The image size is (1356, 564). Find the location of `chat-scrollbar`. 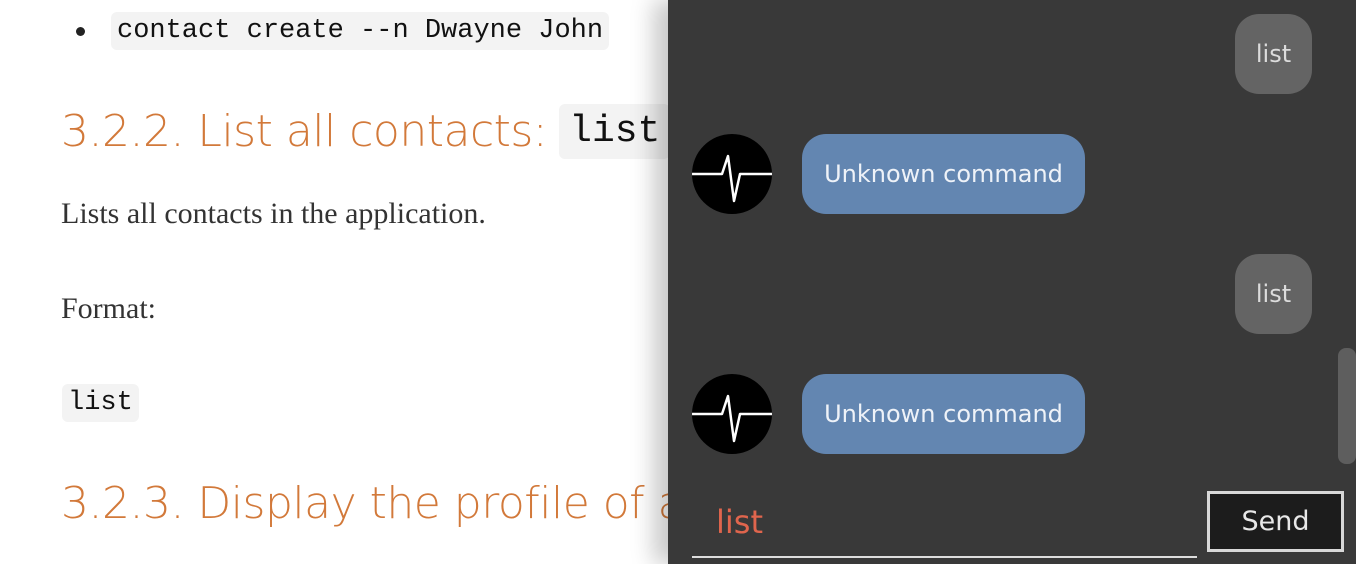

chat-scrollbar is located at coordinates (1347, 406).